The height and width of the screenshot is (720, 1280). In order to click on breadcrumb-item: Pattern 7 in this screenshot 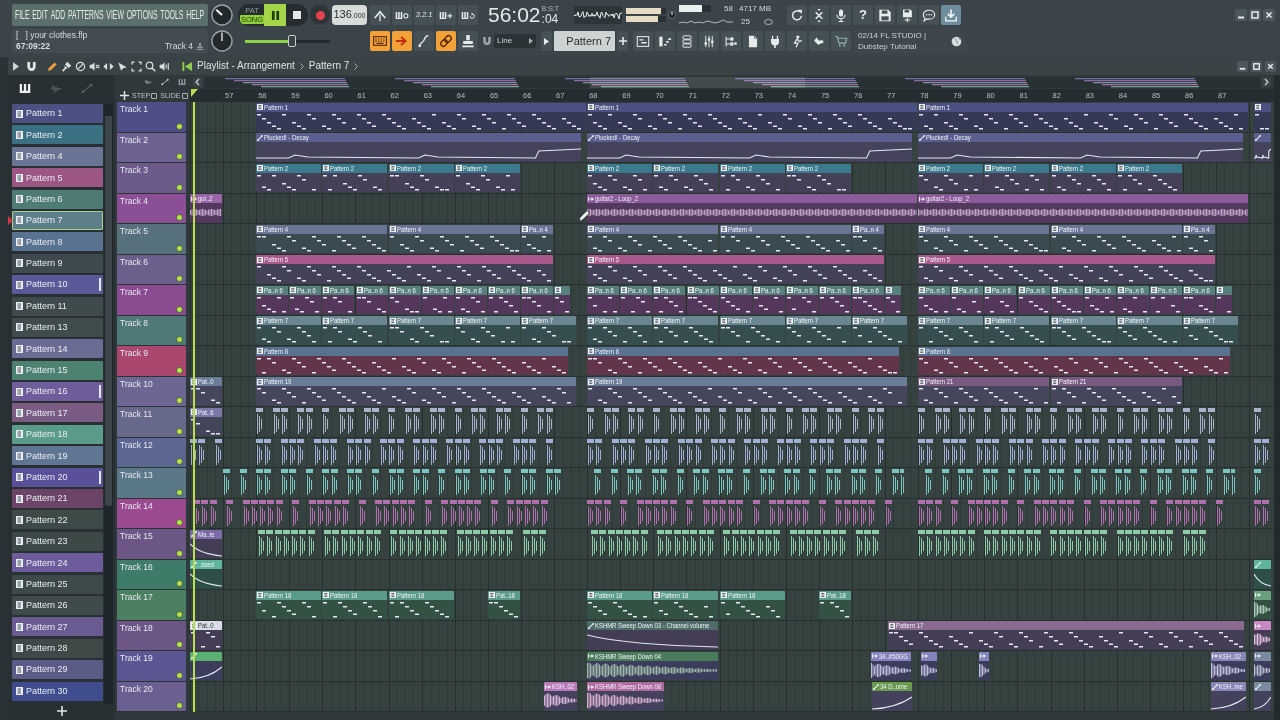, I will do `click(329, 66)`.